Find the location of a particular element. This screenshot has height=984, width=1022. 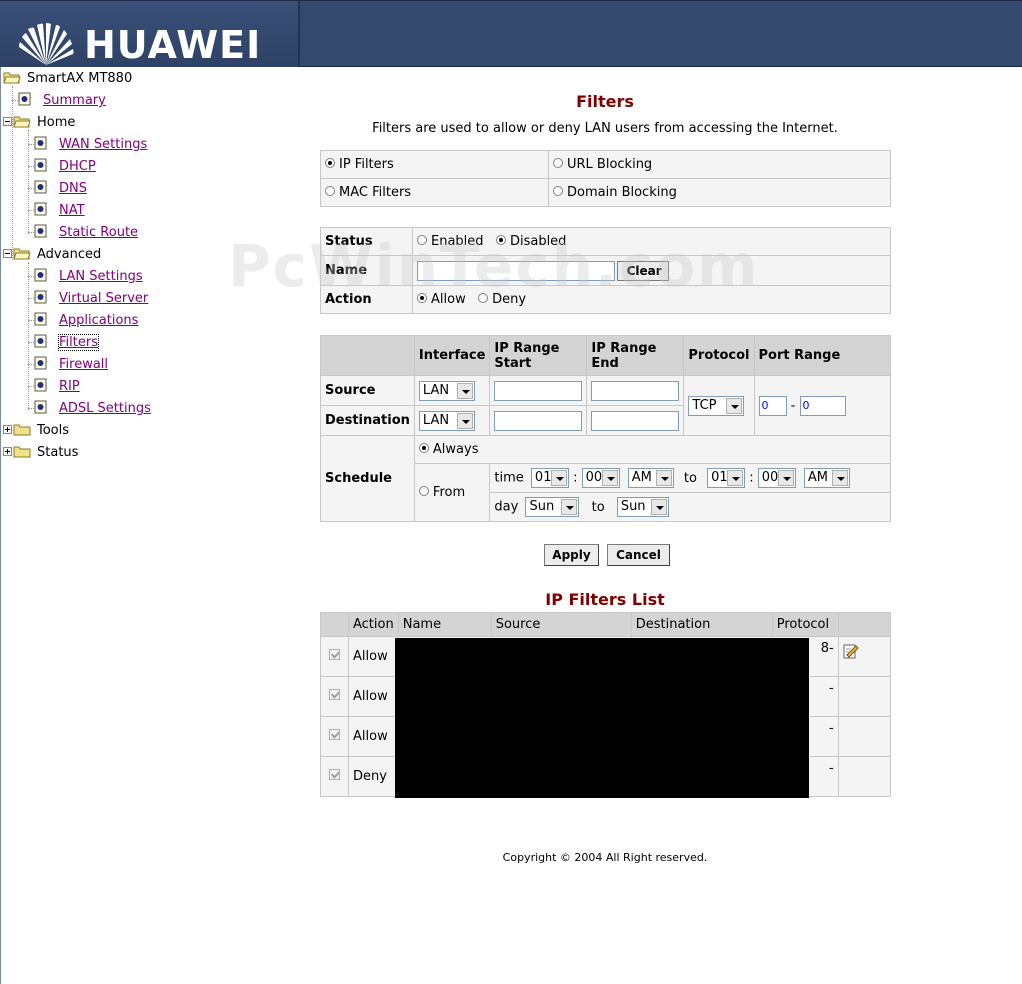

tree-item-lan: LAN Settings is located at coordinates (88, 278).